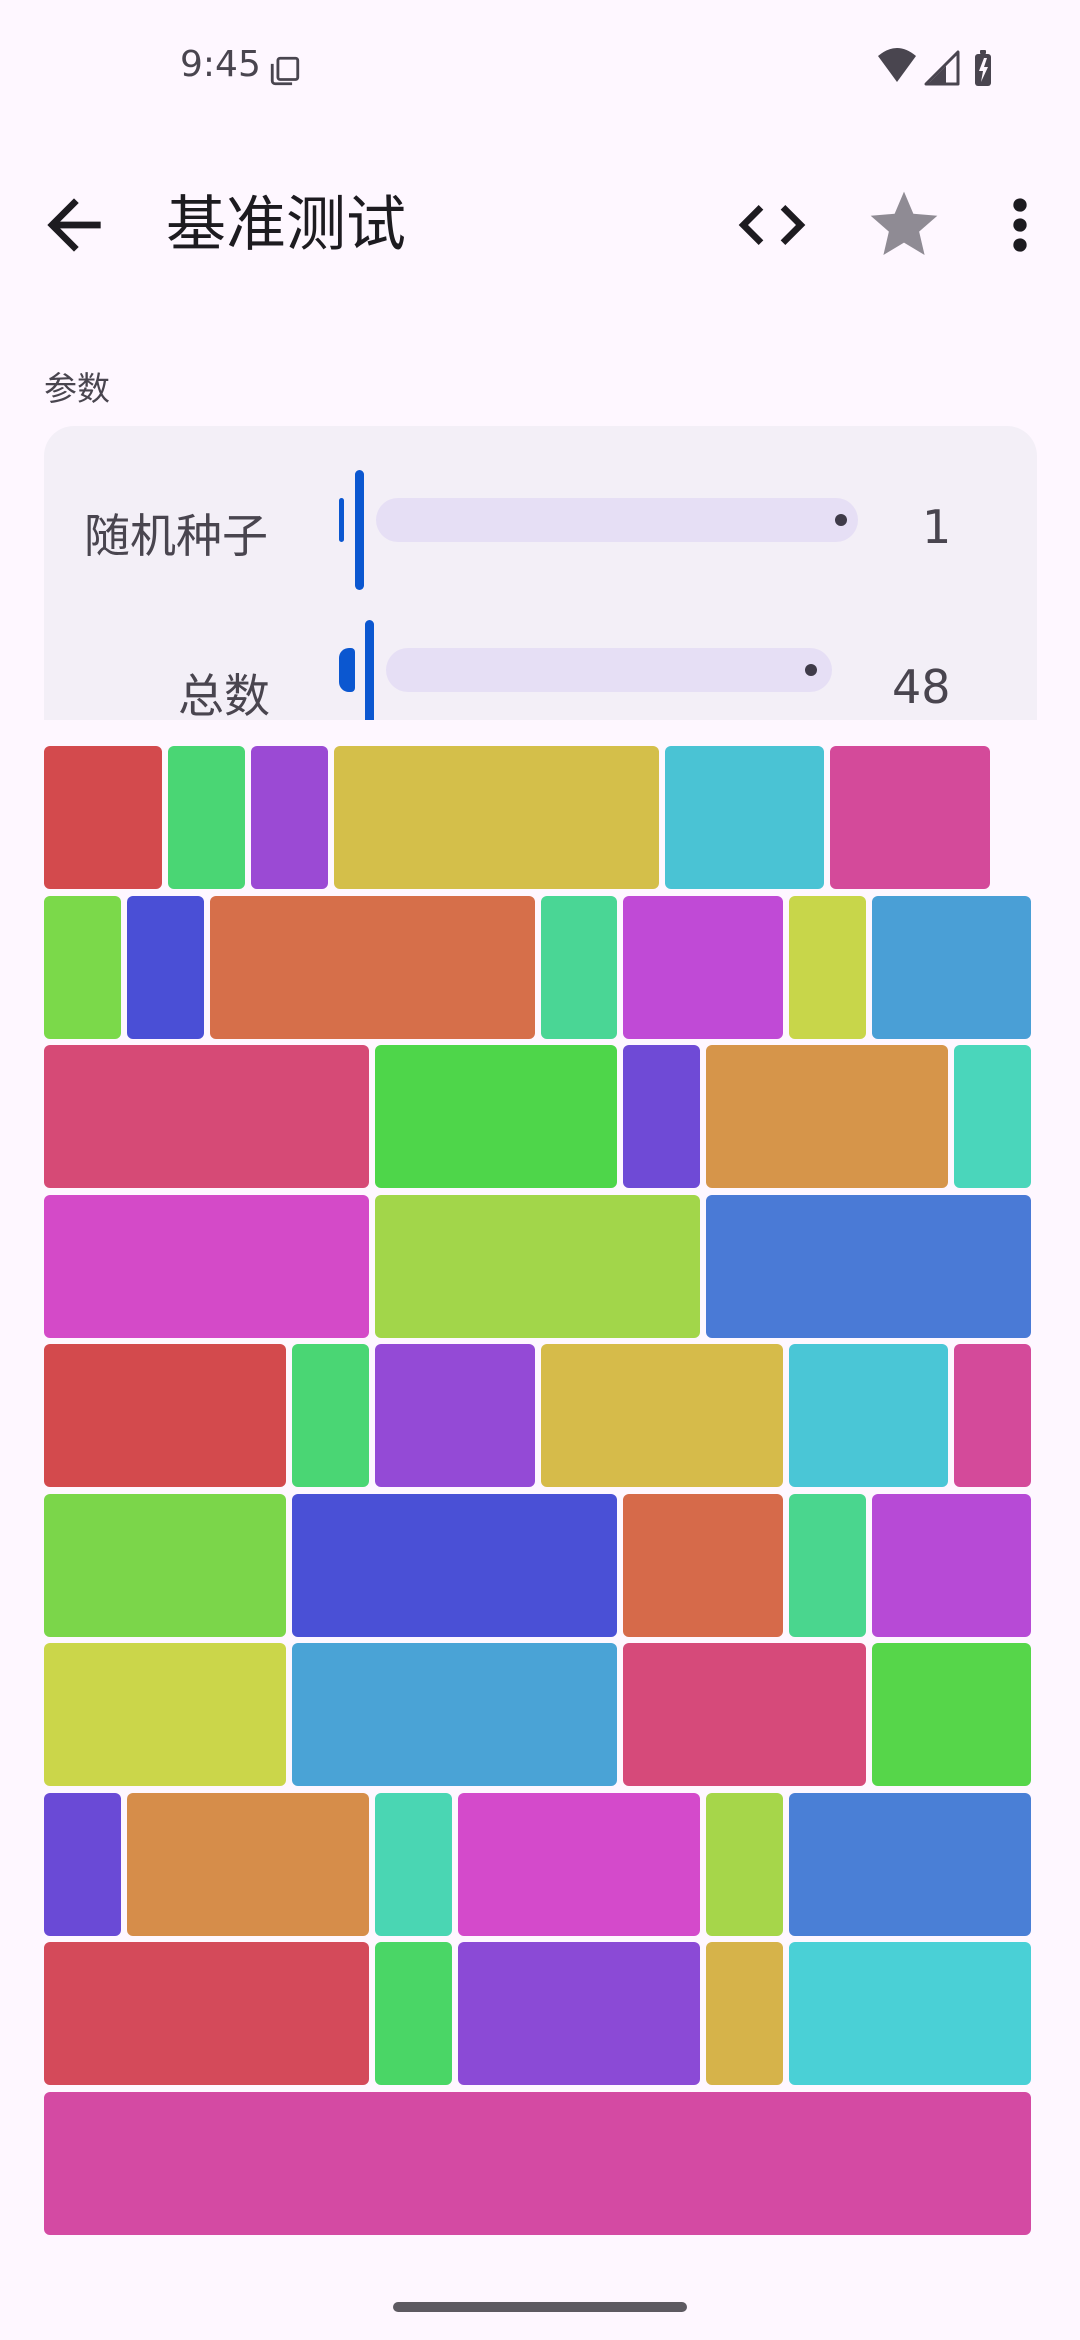 The image size is (1080, 2340). Describe the element at coordinates (540, 225) in the screenshot. I see `top-app-bar: 基准测试` at that location.